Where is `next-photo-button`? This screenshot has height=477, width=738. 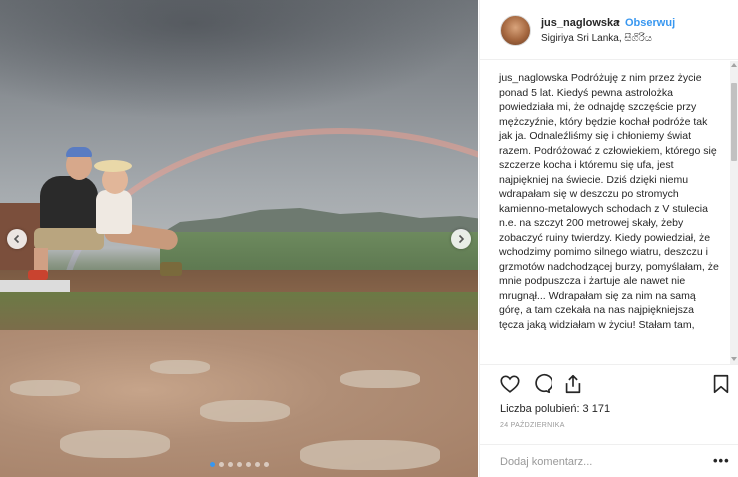
next-photo-button is located at coordinates (461, 239).